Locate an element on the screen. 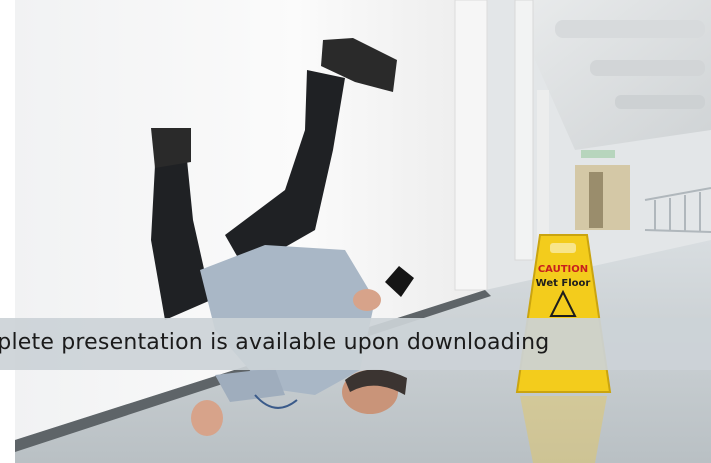  sign-reflection is located at coordinates (563, 429).